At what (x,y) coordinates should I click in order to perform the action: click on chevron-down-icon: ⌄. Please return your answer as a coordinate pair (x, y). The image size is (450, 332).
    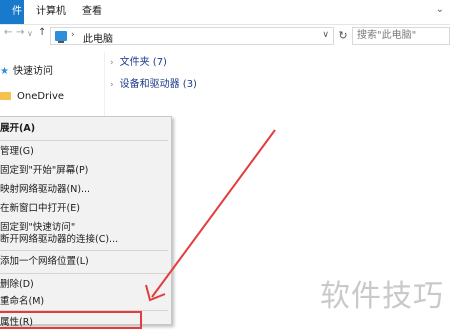
    Looking at the image, I should click on (440, 9).